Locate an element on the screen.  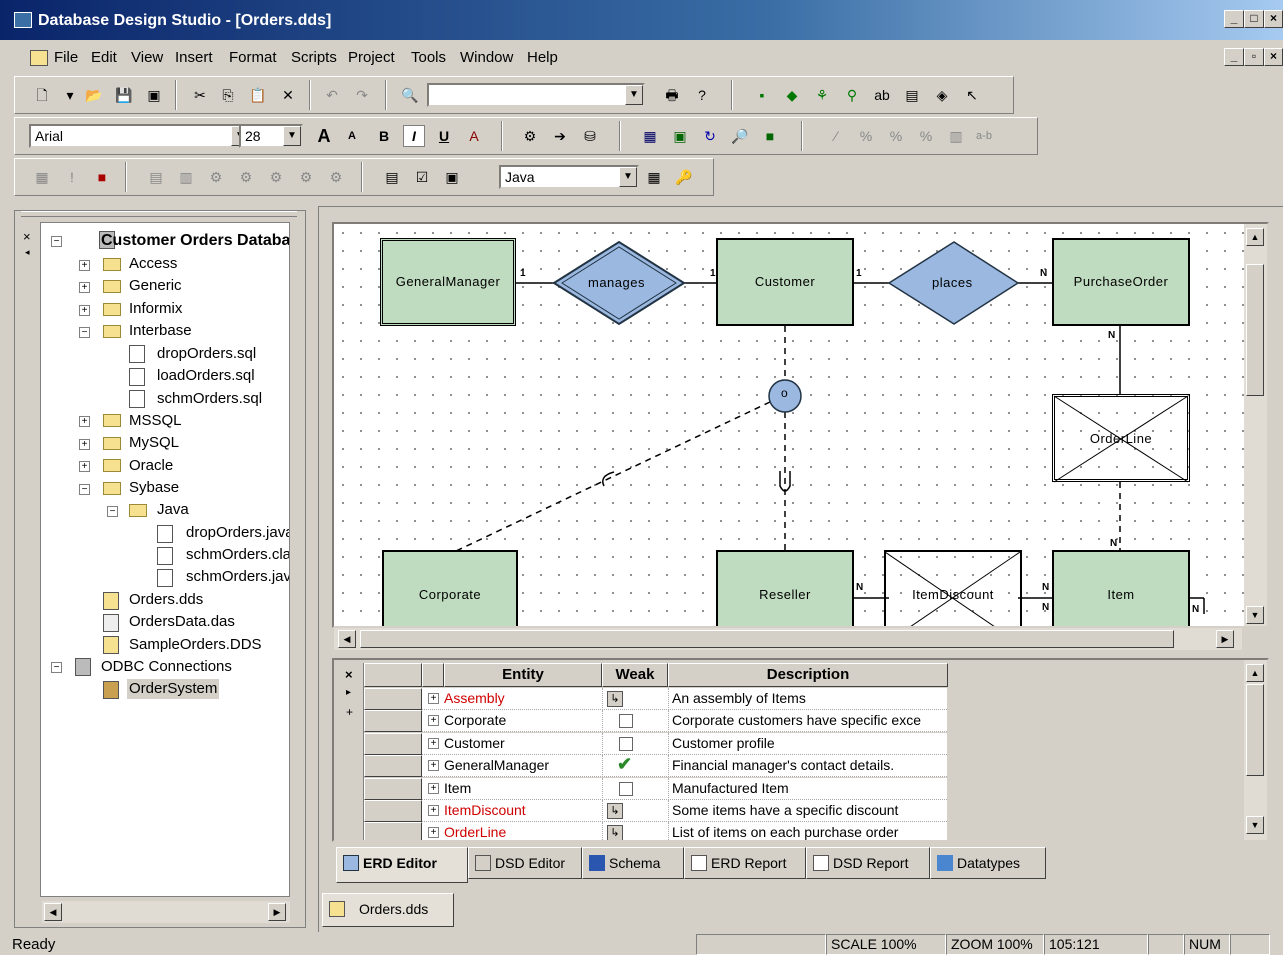
scroll-right-icon: ▶ is located at coordinates (277, 912).